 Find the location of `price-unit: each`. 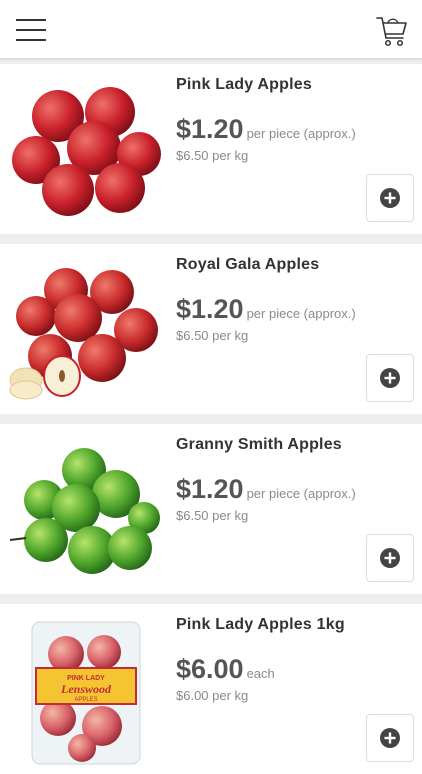

price-unit: each is located at coordinates (260, 673).